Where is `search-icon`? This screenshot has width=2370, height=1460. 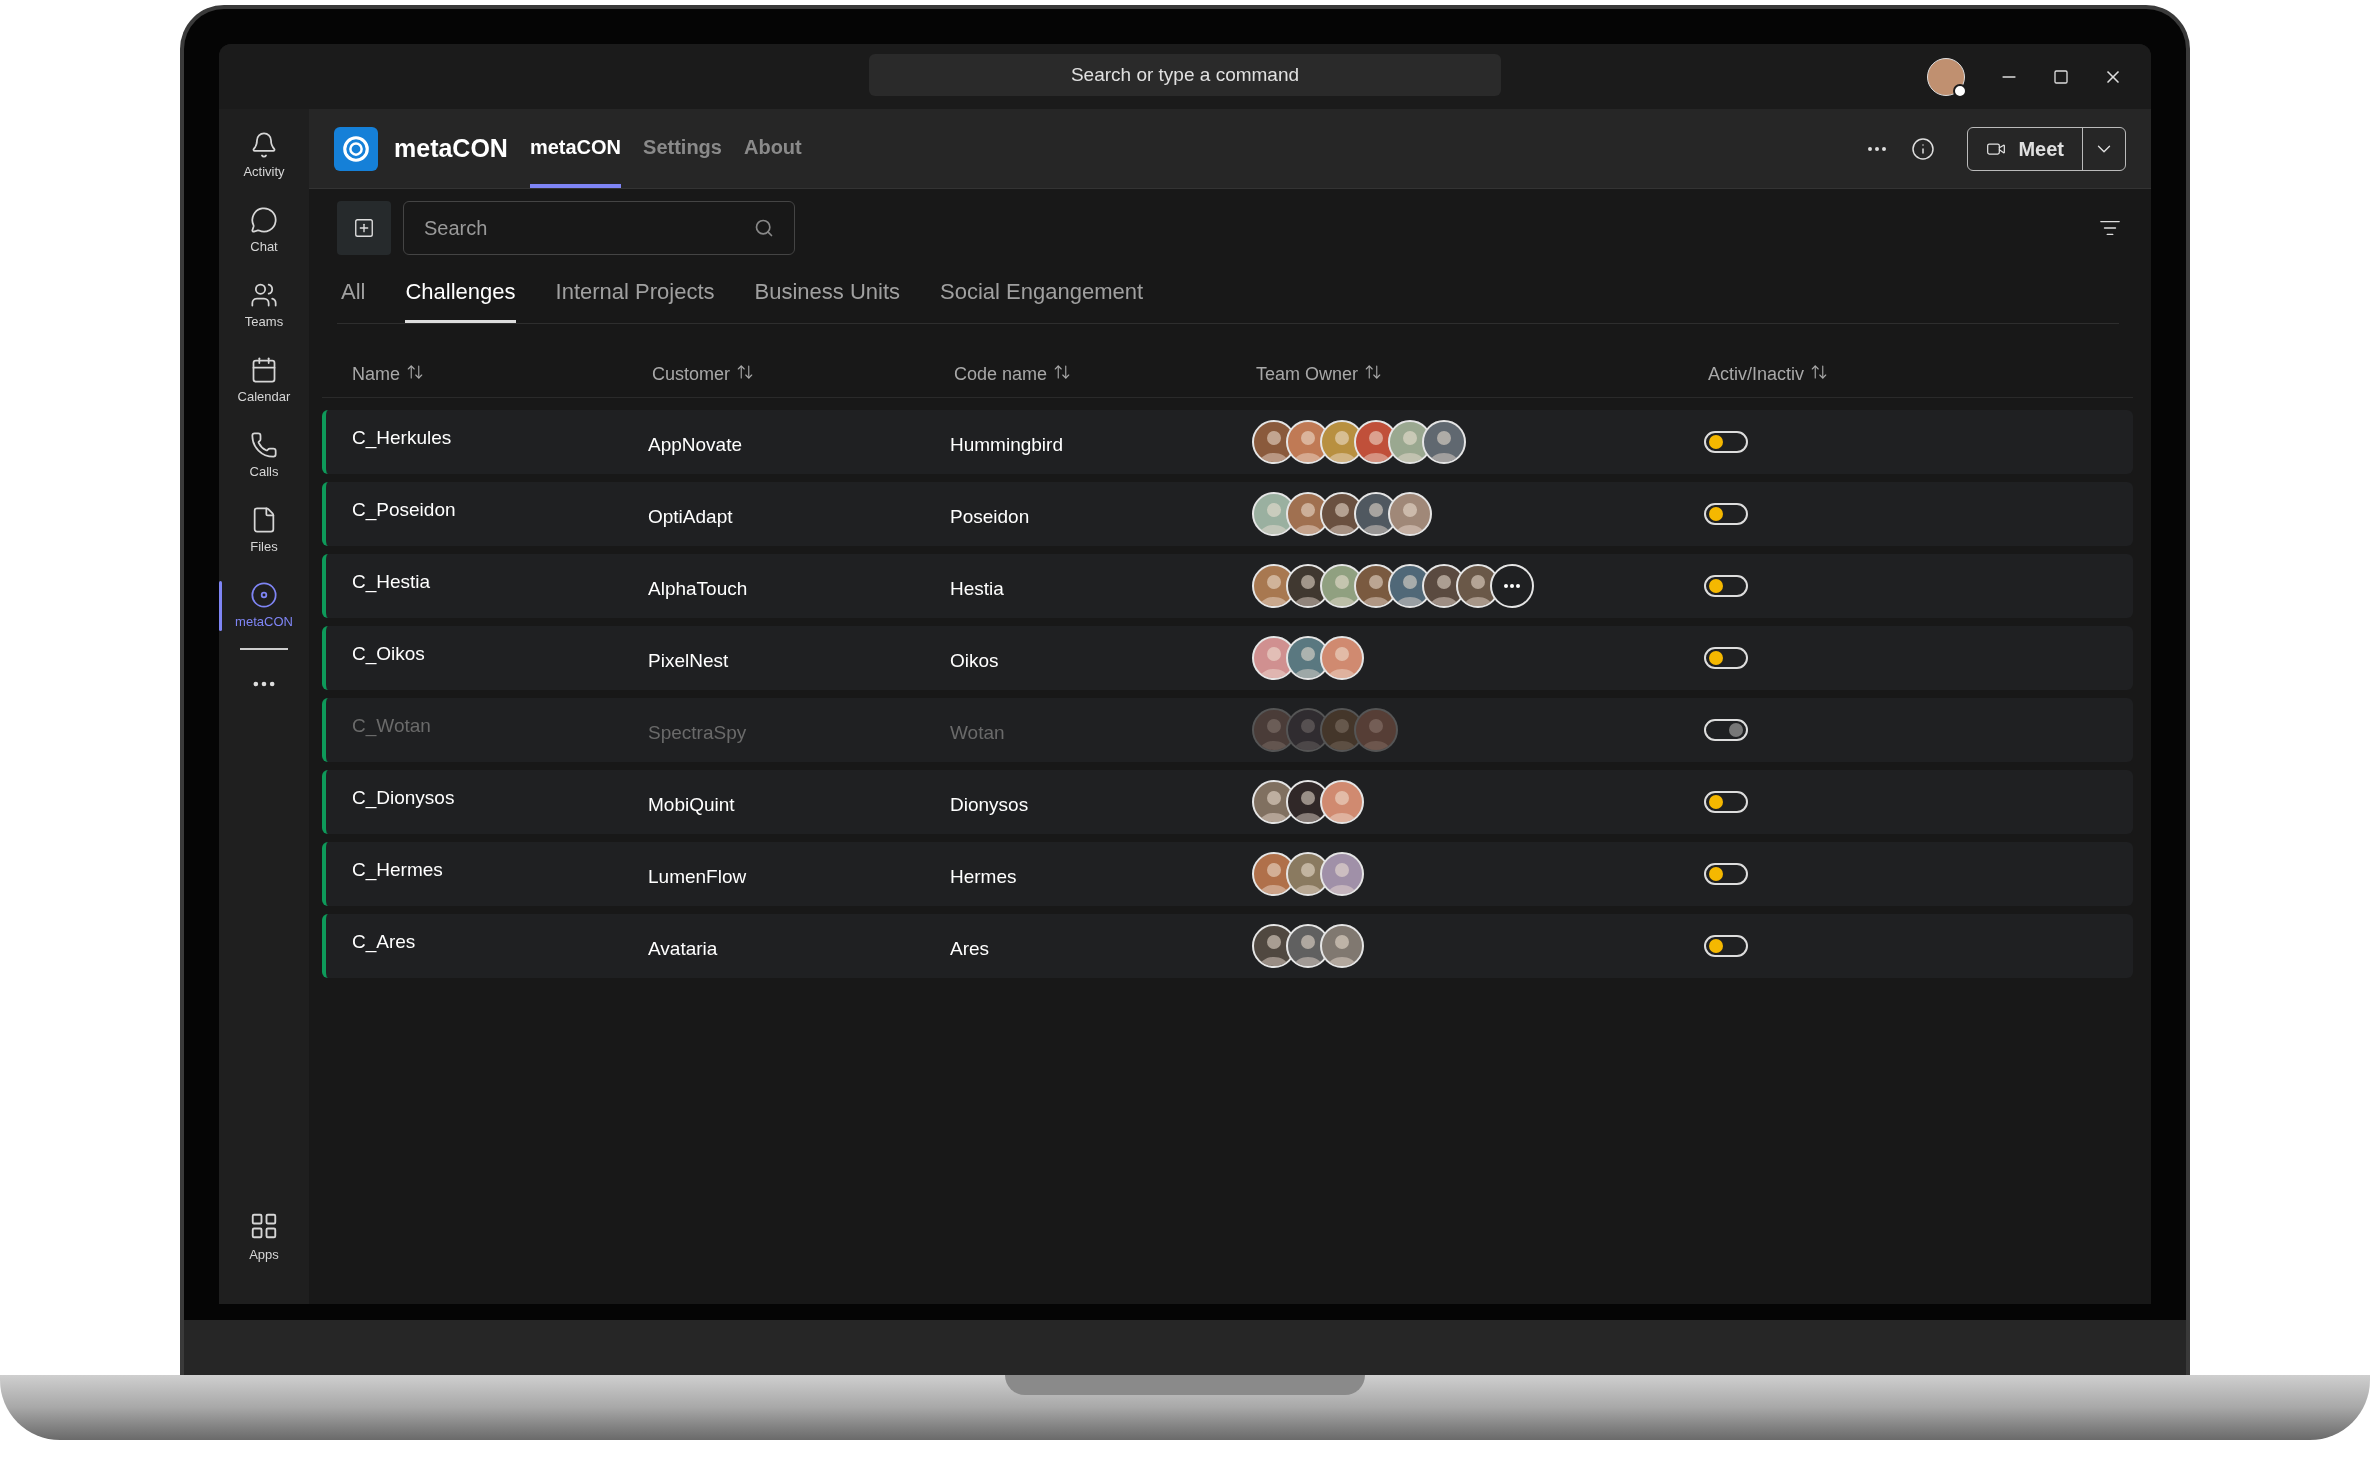
search-icon is located at coordinates (764, 228).